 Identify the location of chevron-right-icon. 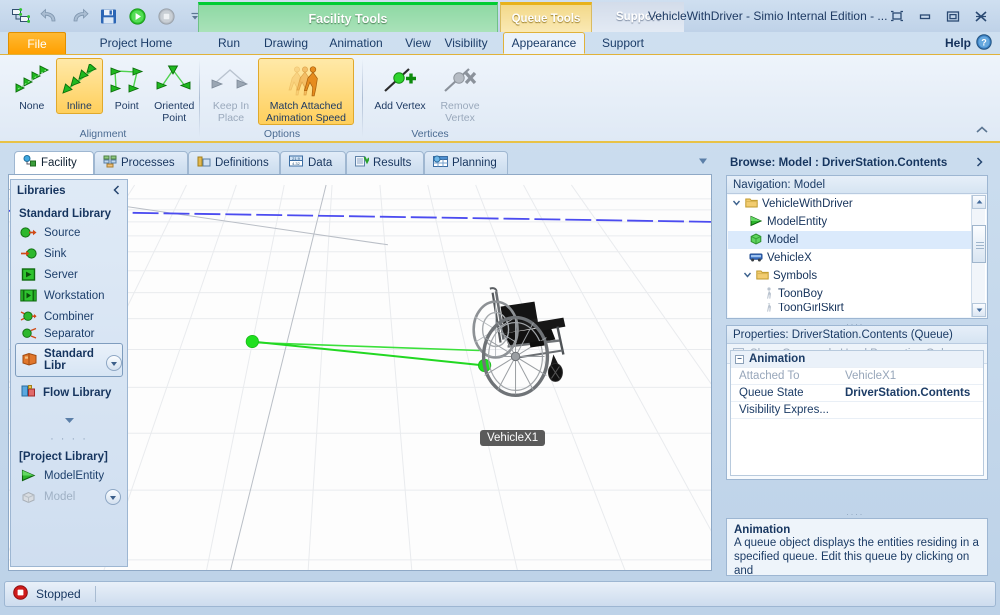
(979, 163).